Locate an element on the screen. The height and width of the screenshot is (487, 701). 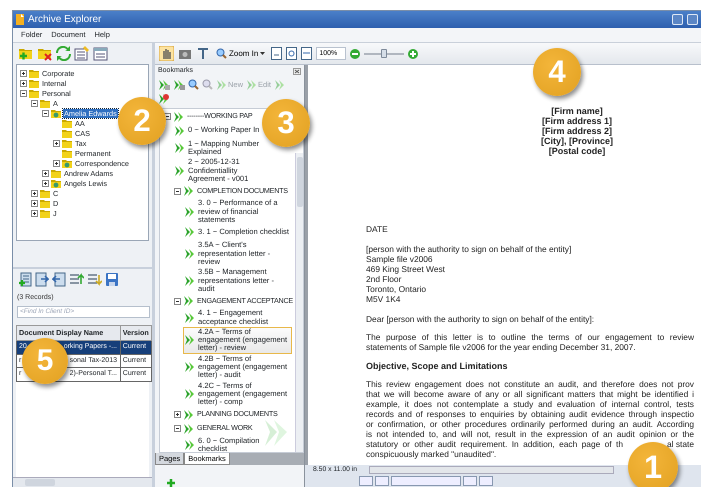
text-line: This review engagement does not constitute an audit, and therefore does not prov is located at coordinates (530, 384).